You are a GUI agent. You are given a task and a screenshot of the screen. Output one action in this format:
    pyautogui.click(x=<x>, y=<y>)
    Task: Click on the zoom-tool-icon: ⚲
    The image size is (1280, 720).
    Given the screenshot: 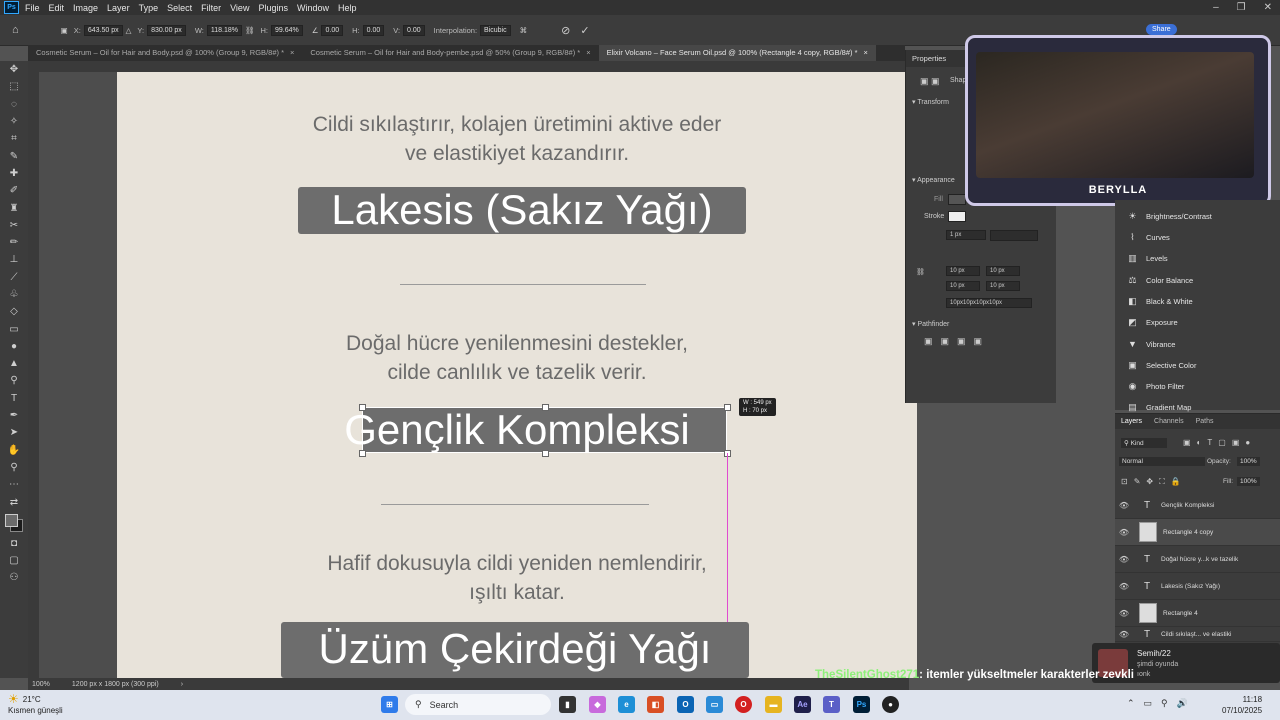 What is the action you would take?
    pyautogui.click(x=14, y=467)
    